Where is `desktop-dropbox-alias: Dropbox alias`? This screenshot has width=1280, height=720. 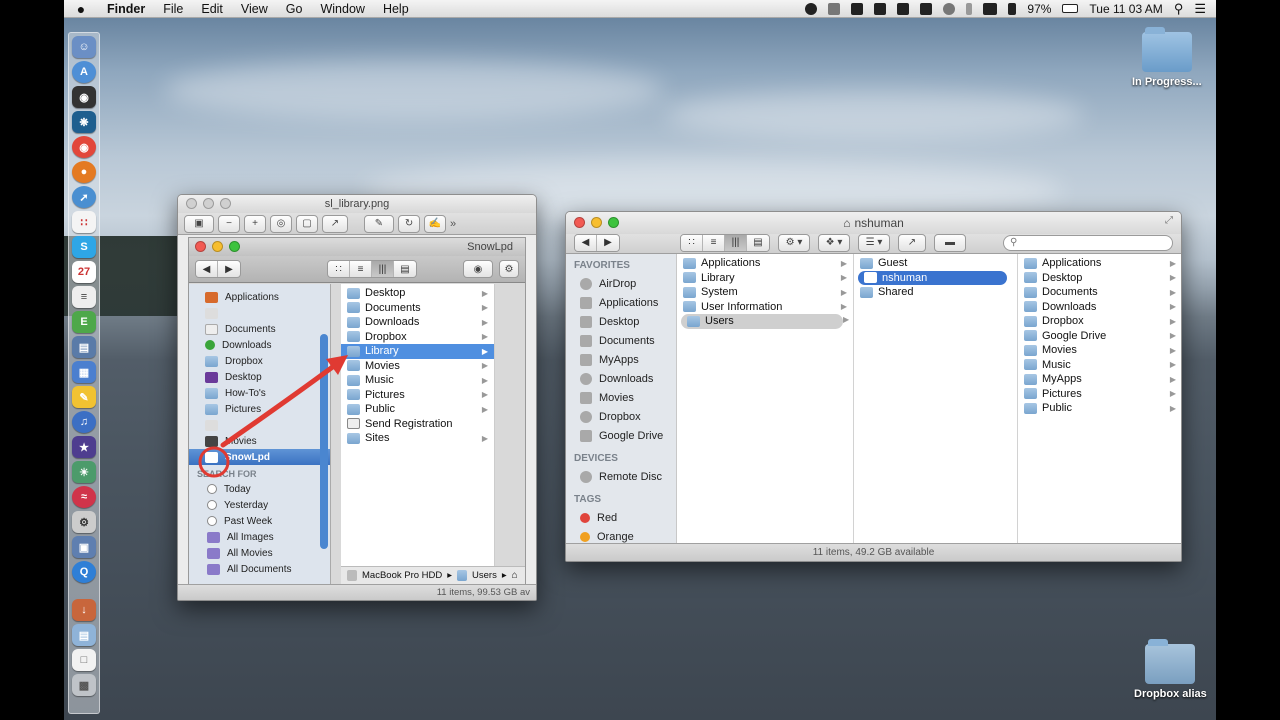
desktop-dropbox-alias: Dropbox alias is located at coordinates (1170, 669).